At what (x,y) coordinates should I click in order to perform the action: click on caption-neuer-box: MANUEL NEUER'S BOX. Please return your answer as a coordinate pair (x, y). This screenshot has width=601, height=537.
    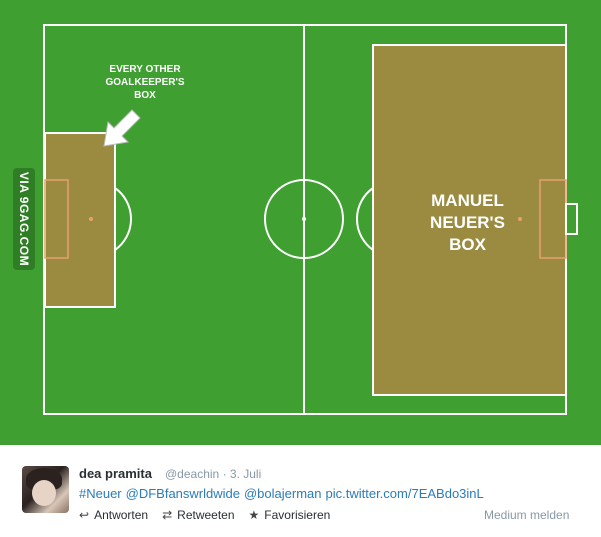
    Looking at the image, I should click on (467, 222).